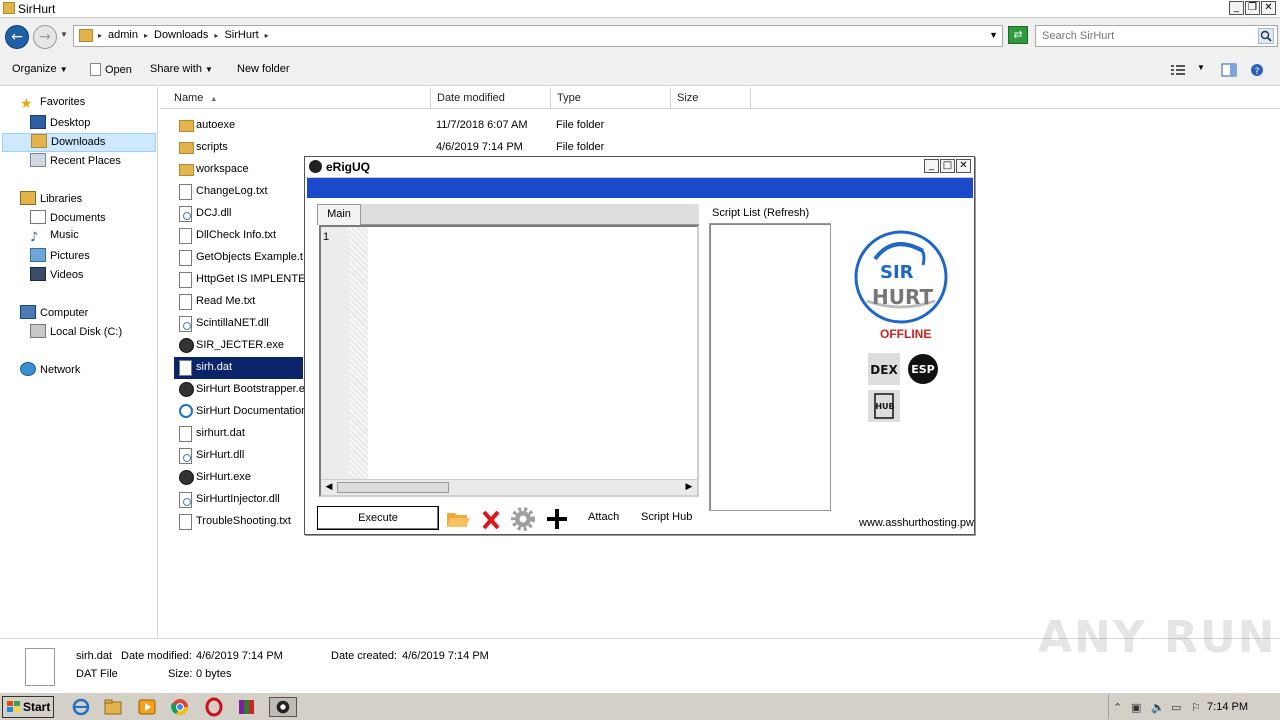  I want to click on computer-icon, so click(28, 312).